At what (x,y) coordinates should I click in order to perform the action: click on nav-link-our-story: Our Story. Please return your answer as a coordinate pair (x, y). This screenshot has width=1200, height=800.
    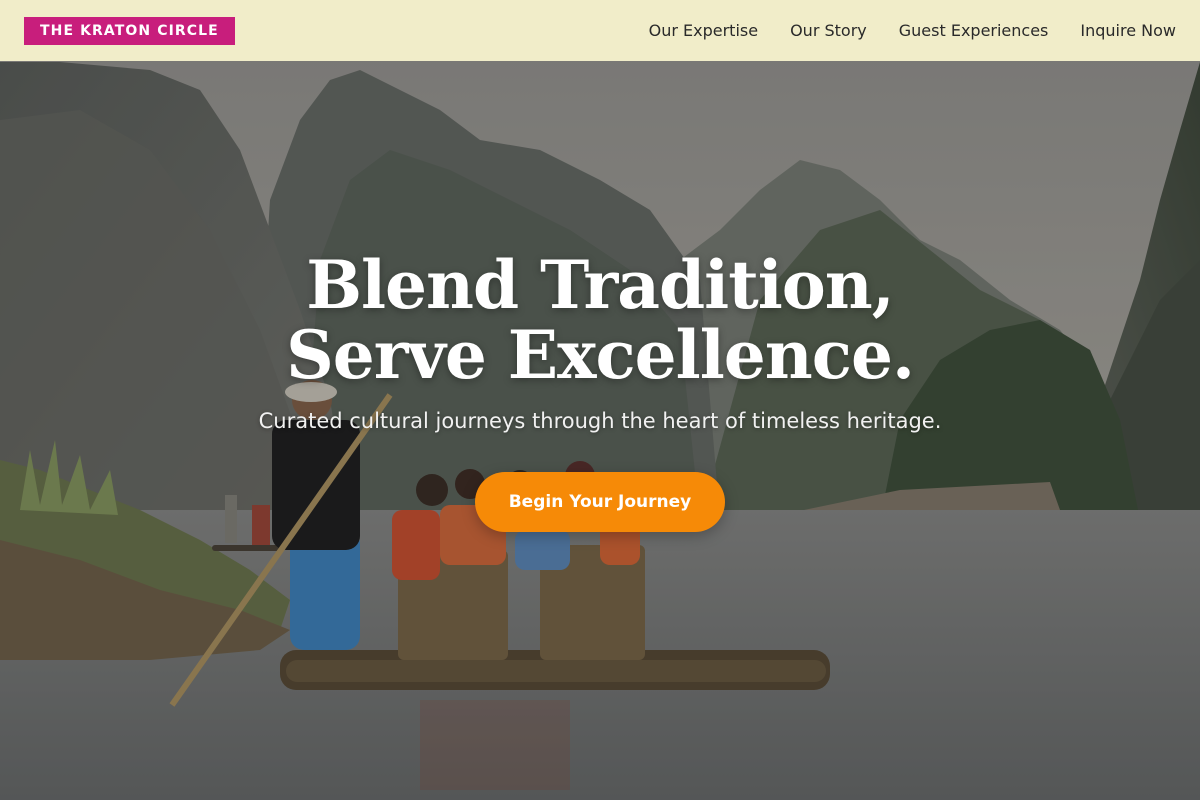
    Looking at the image, I should click on (828, 30).